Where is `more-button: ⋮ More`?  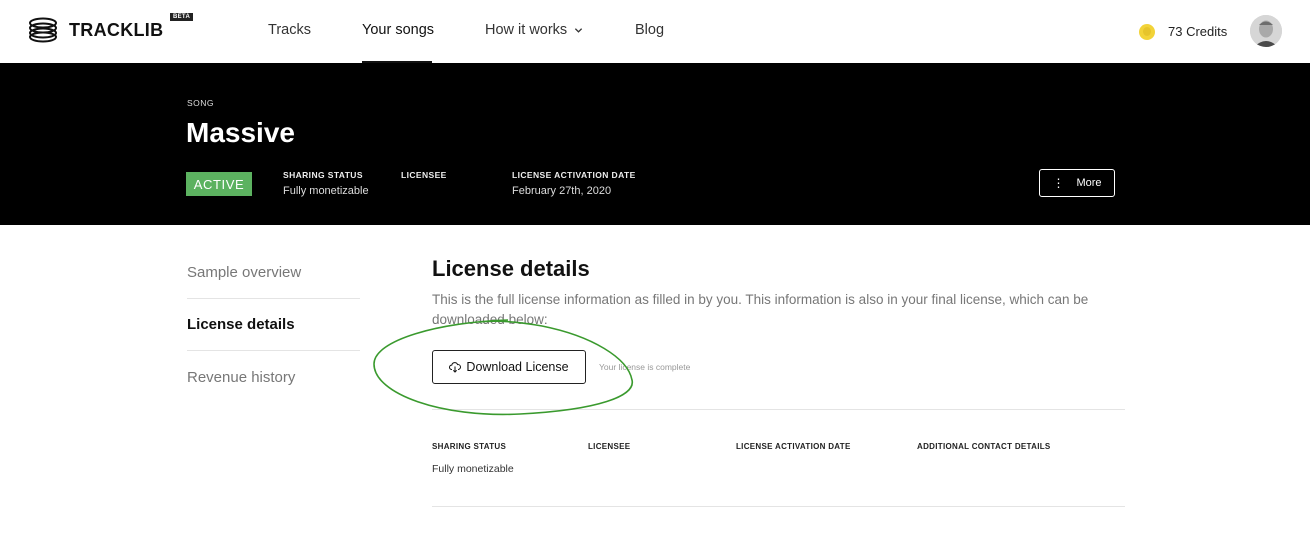 more-button: ⋮ More is located at coordinates (1077, 183).